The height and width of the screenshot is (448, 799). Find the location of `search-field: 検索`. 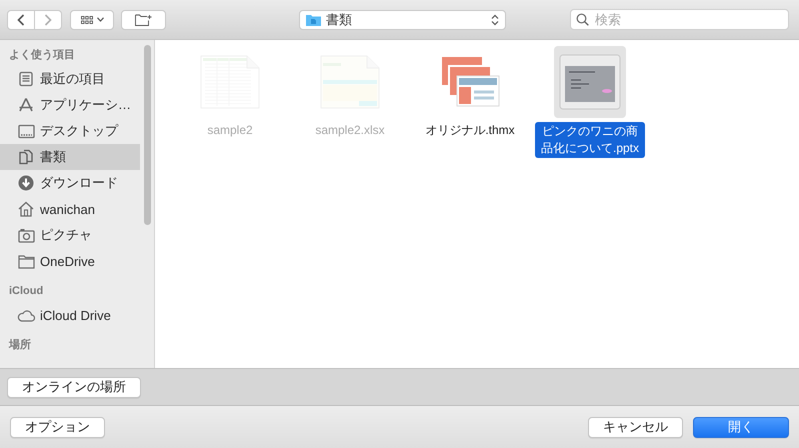

search-field: 検索 is located at coordinates (679, 19).